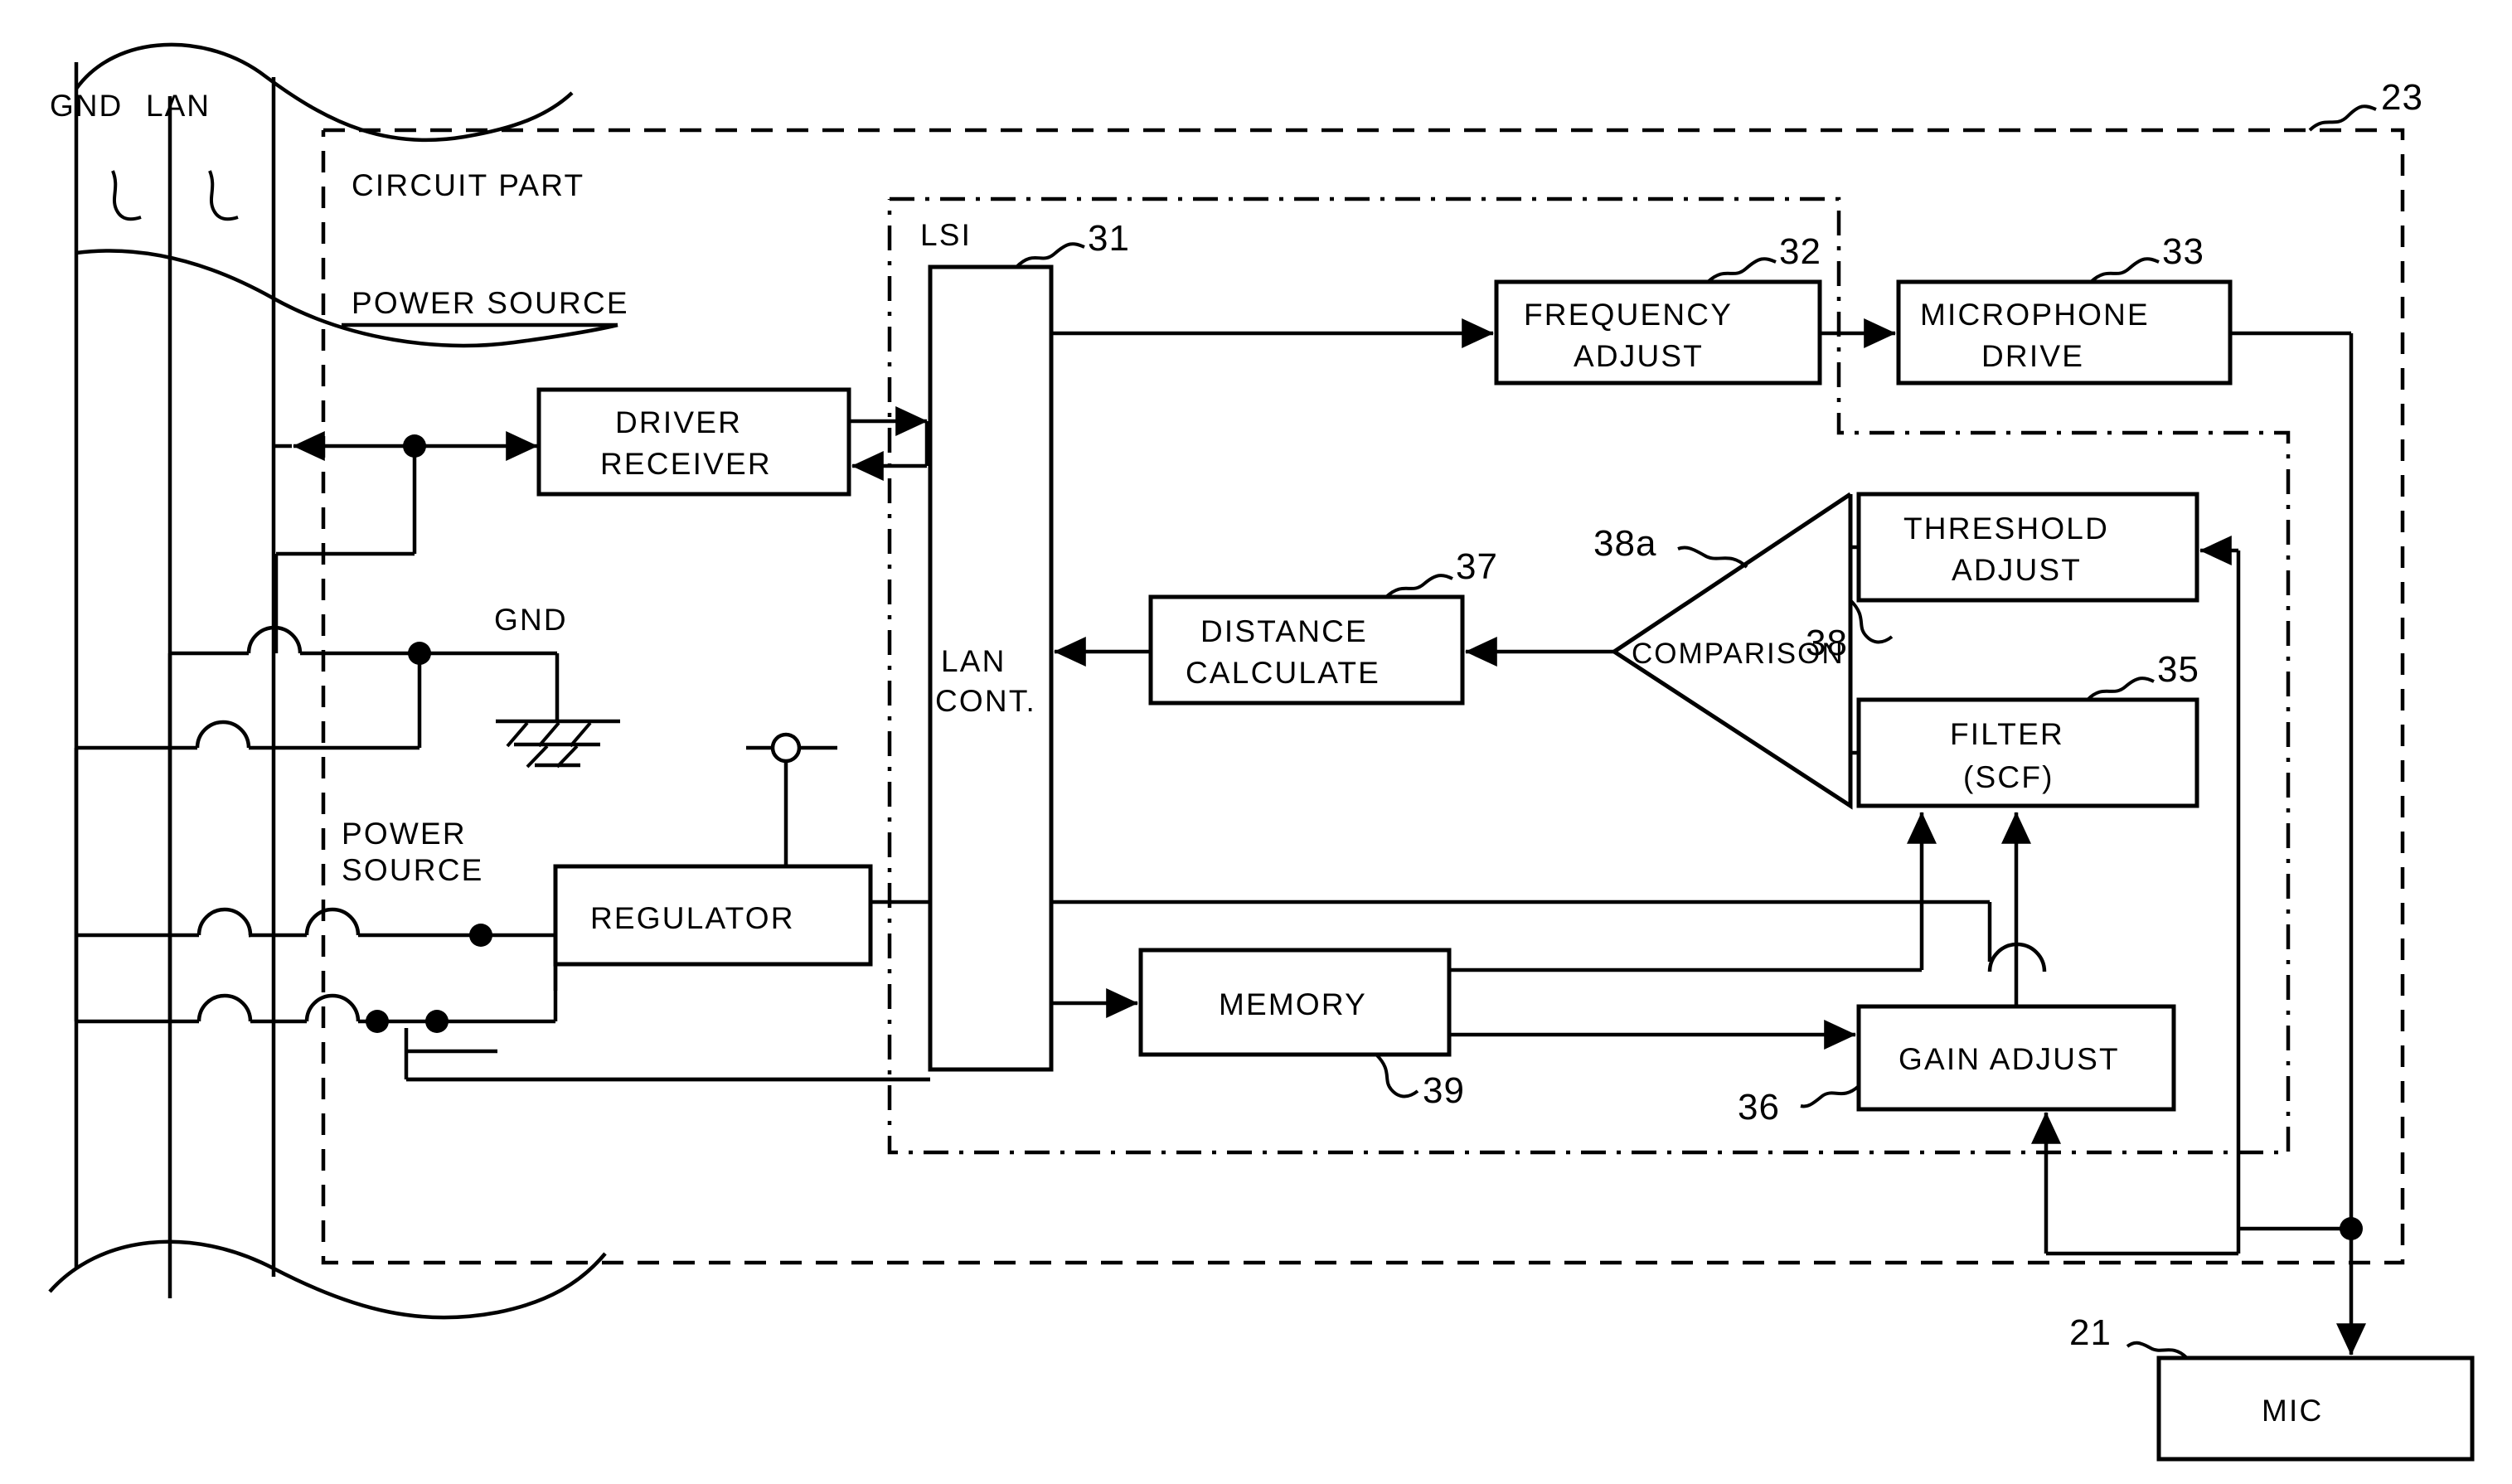 The width and height of the screenshot is (2512, 1484). I want to click on lsi-label: LSI, so click(946, 235).